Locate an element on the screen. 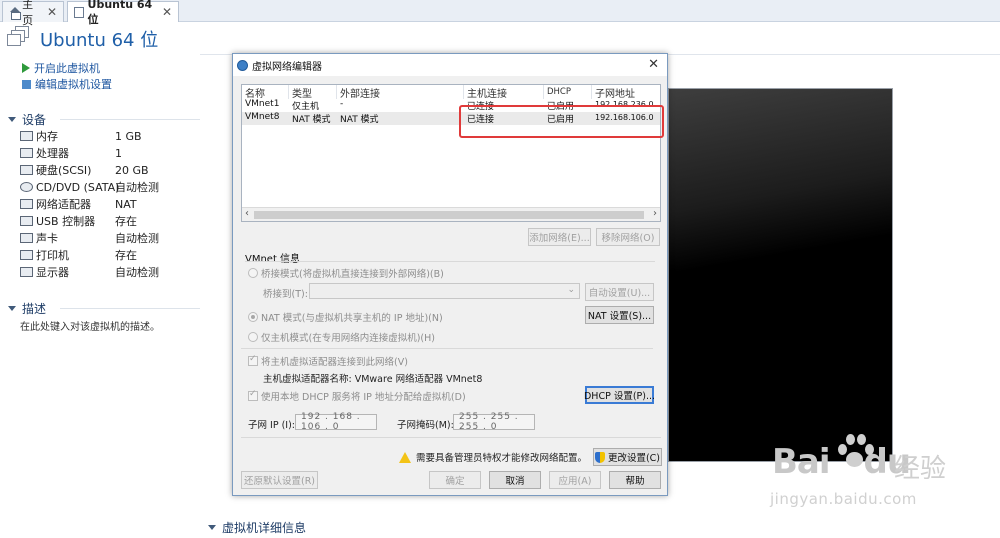 This screenshot has height=538, width=1000. edit-settings-button: 编辑虚拟机设置 is located at coordinates (67, 84).